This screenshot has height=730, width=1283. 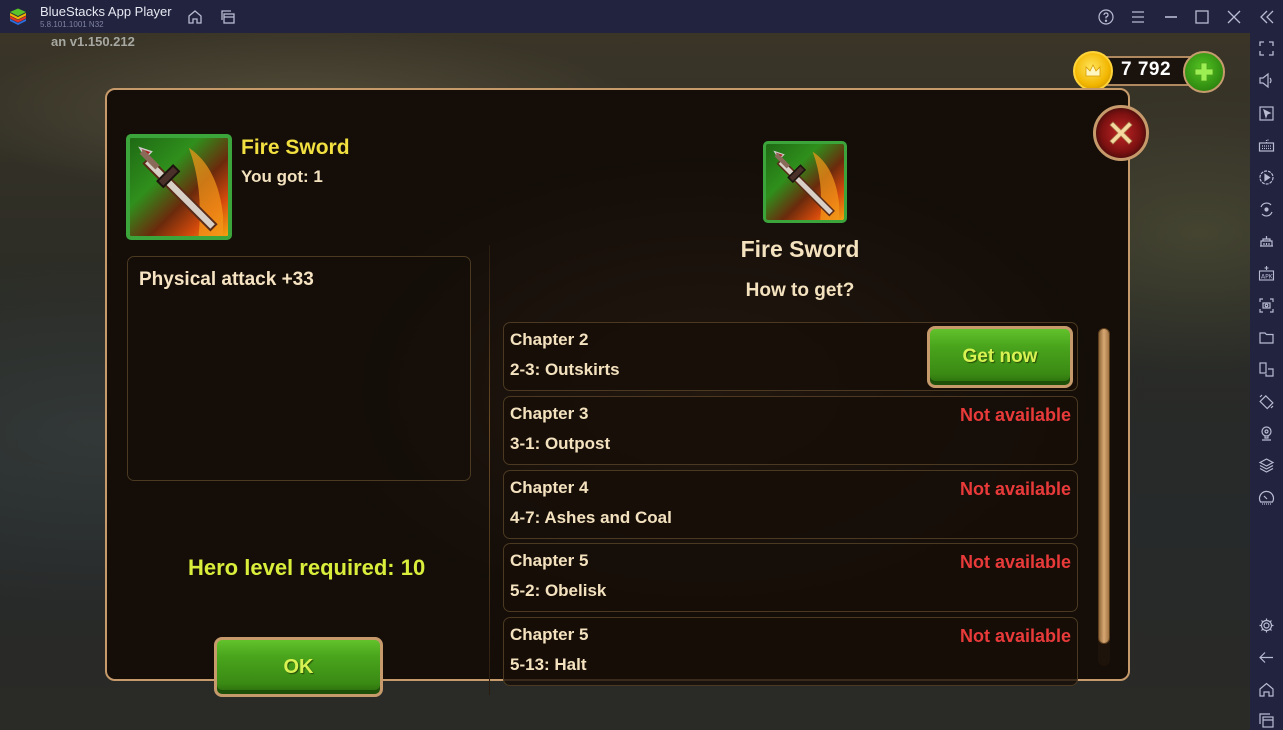 What do you see at coordinates (800, 249) in the screenshot?
I see `right-item-name: Fire Sword` at bounding box center [800, 249].